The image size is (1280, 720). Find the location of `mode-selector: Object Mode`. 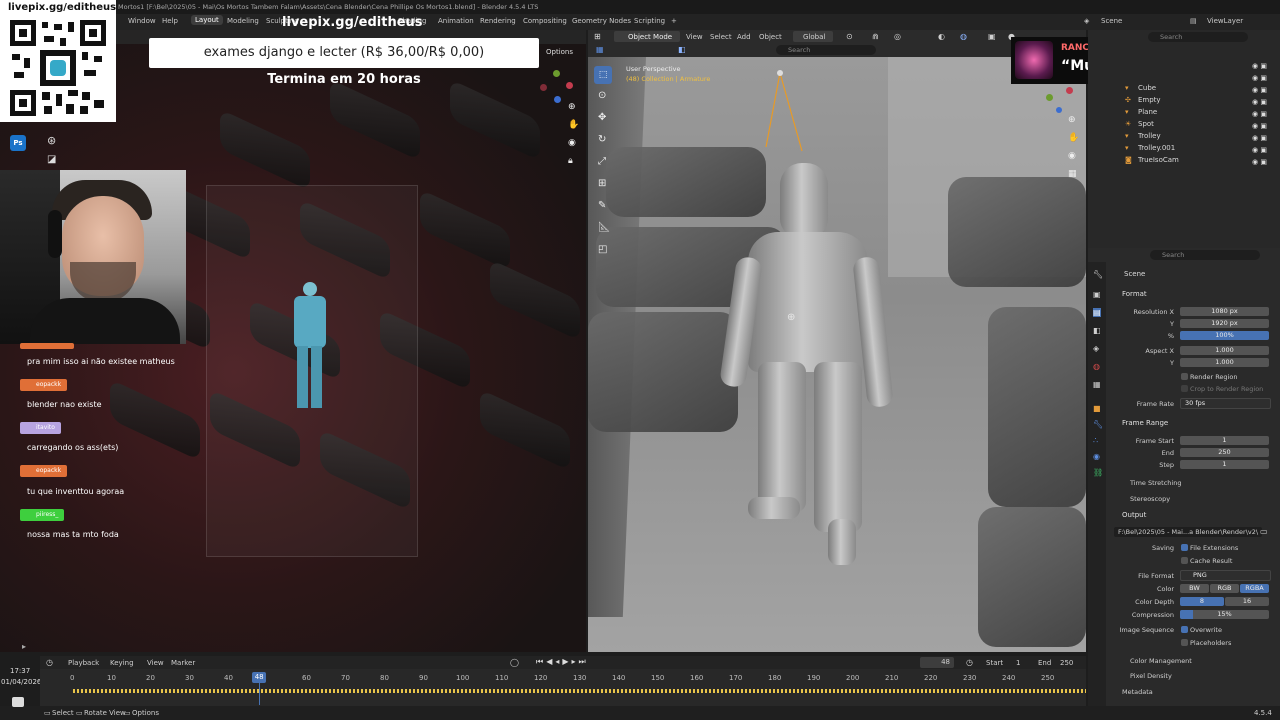

mode-selector: Object Mode is located at coordinates (647, 36).